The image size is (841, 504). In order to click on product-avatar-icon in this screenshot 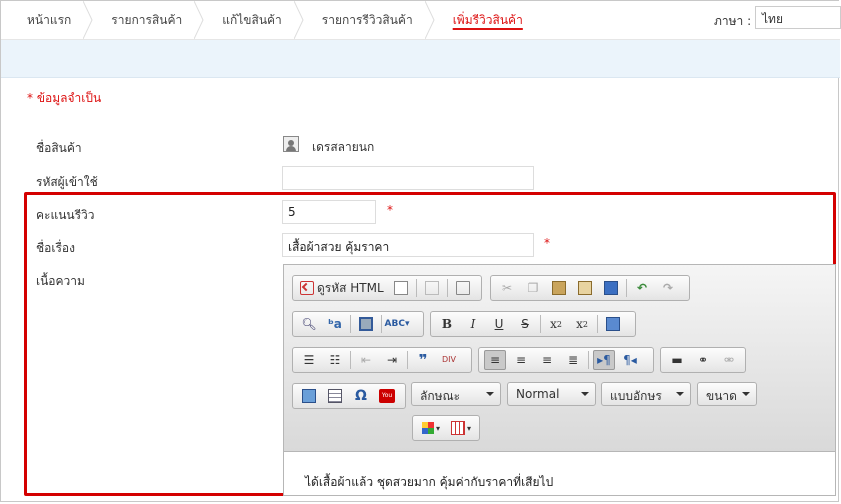, I will do `click(291, 144)`.